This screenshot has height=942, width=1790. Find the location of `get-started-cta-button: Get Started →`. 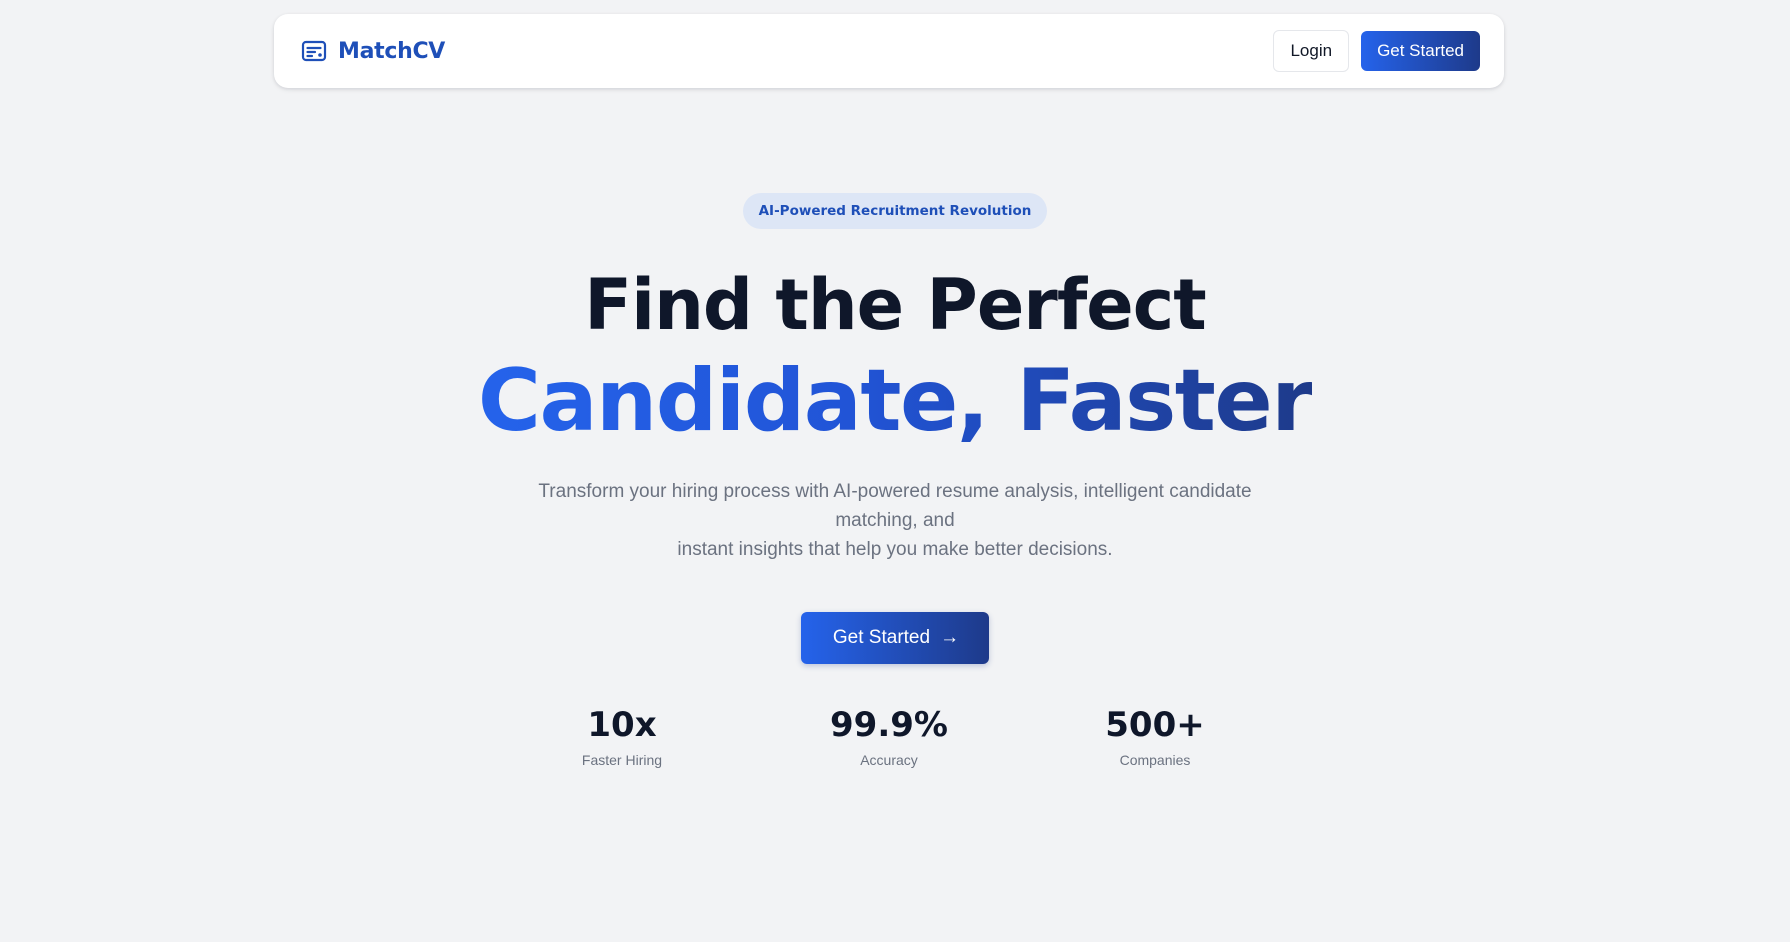

get-started-cta-button: Get Started → is located at coordinates (895, 638).